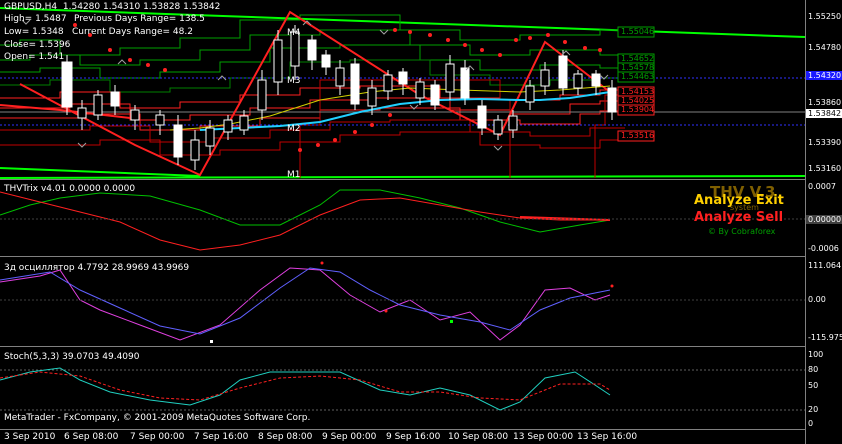  Describe the element at coordinates (402, 346) in the screenshot. I see `osc-panel-separator` at that location.